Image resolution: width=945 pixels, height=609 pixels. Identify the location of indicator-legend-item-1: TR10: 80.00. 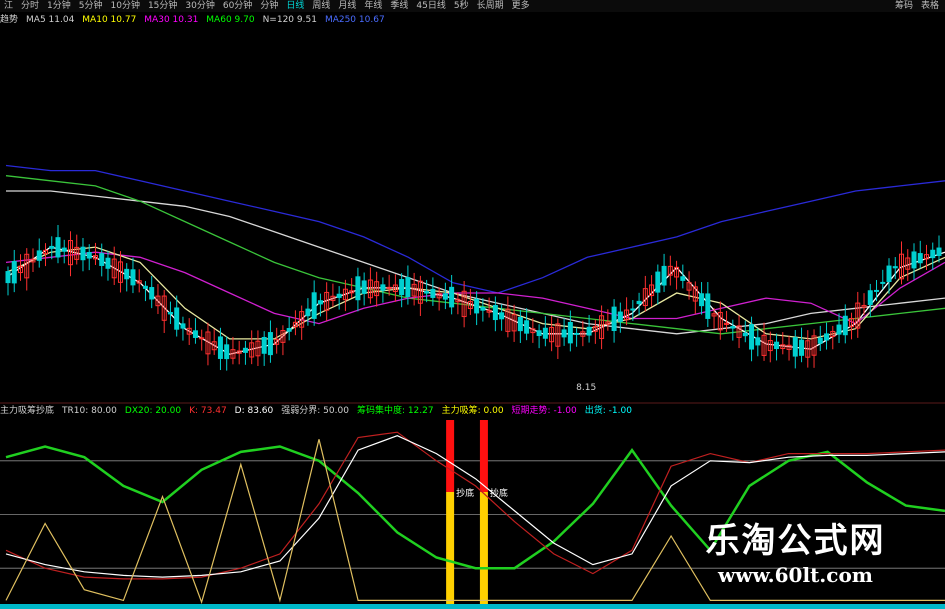
(89, 411).